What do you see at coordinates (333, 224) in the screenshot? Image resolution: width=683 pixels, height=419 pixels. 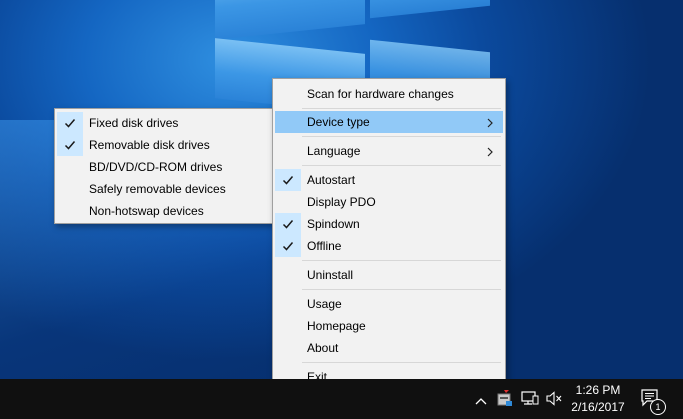 I see `menu-item-label: Spindown` at bounding box center [333, 224].